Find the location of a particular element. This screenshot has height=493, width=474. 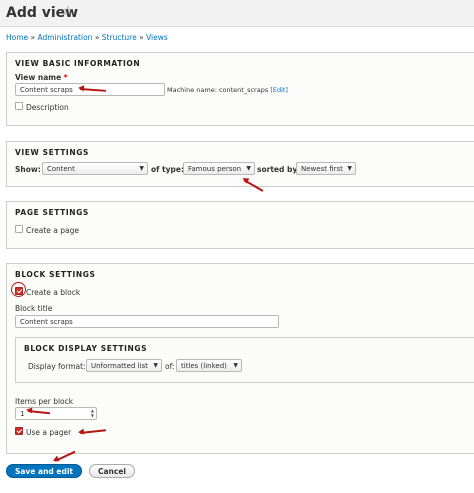

of-type-label: of type: is located at coordinates (167, 169).